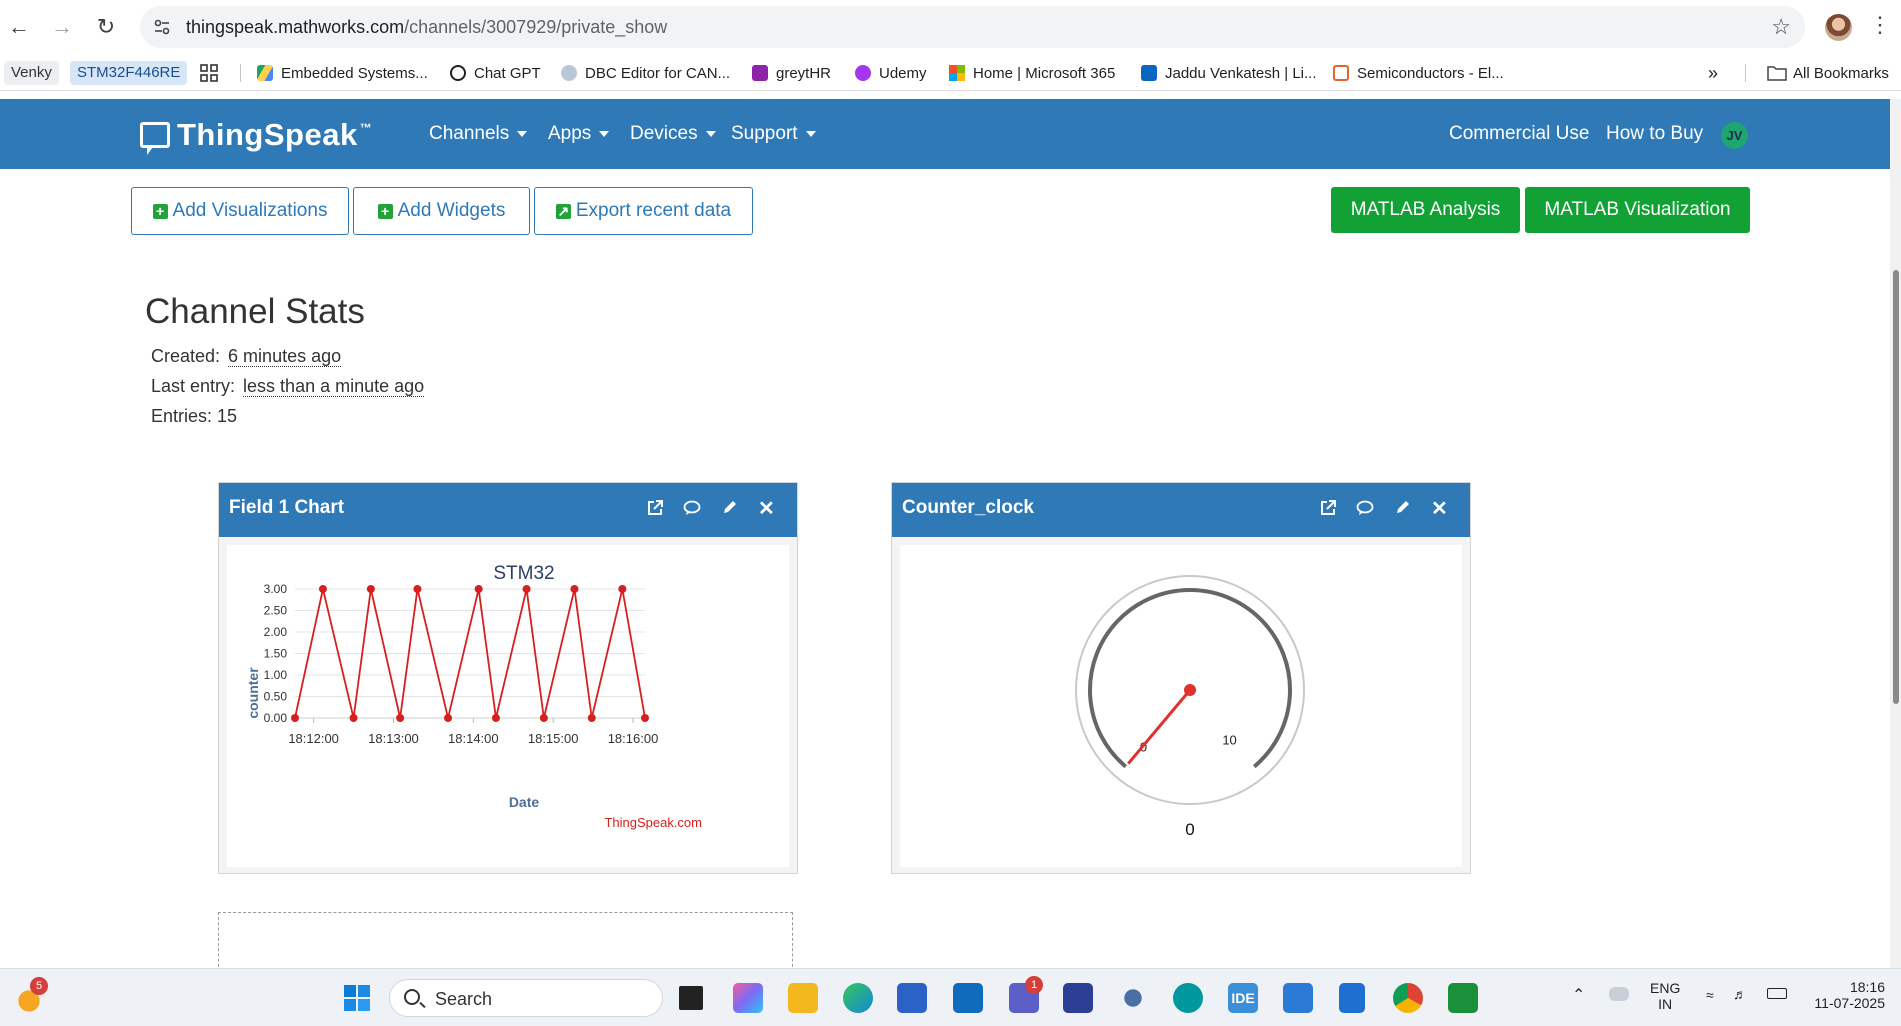 This screenshot has height=1026, width=1901. Describe the element at coordinates (240, 211) in the screenshot. I see `add-visualizations-button: + Add Visualizations` at that location.